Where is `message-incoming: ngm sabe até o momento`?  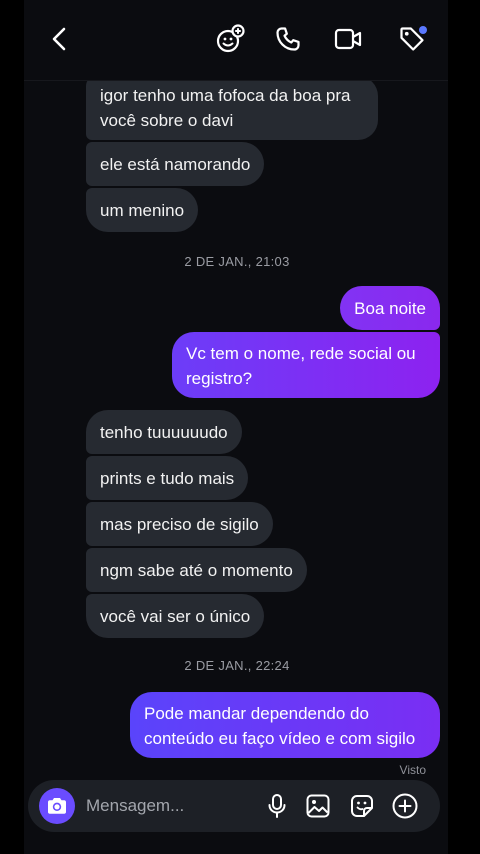
message-incoming: ngm sabe até o momento is located at coordinates (196, 570).